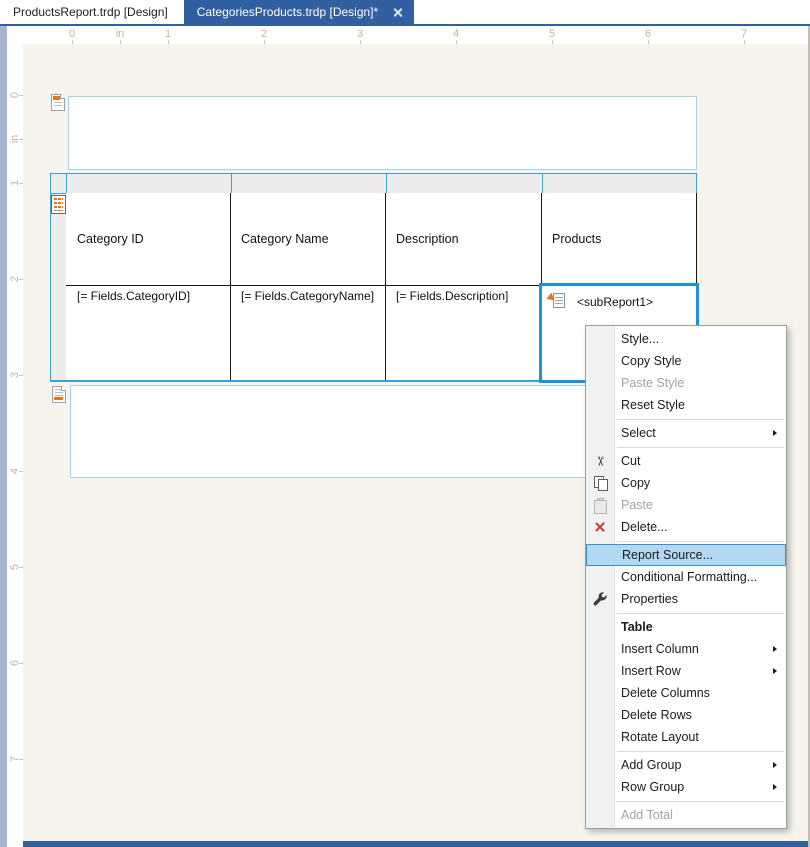 This screenshot has width=810, height=847. I want to click on menu-item-label: Copy, so click(636, 483).